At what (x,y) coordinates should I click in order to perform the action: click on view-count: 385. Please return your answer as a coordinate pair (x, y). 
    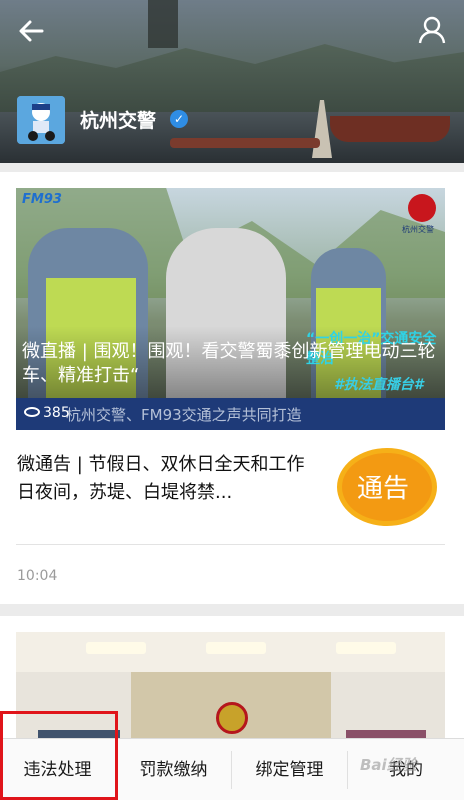
    Looking at the image, I should click on (47, 413).